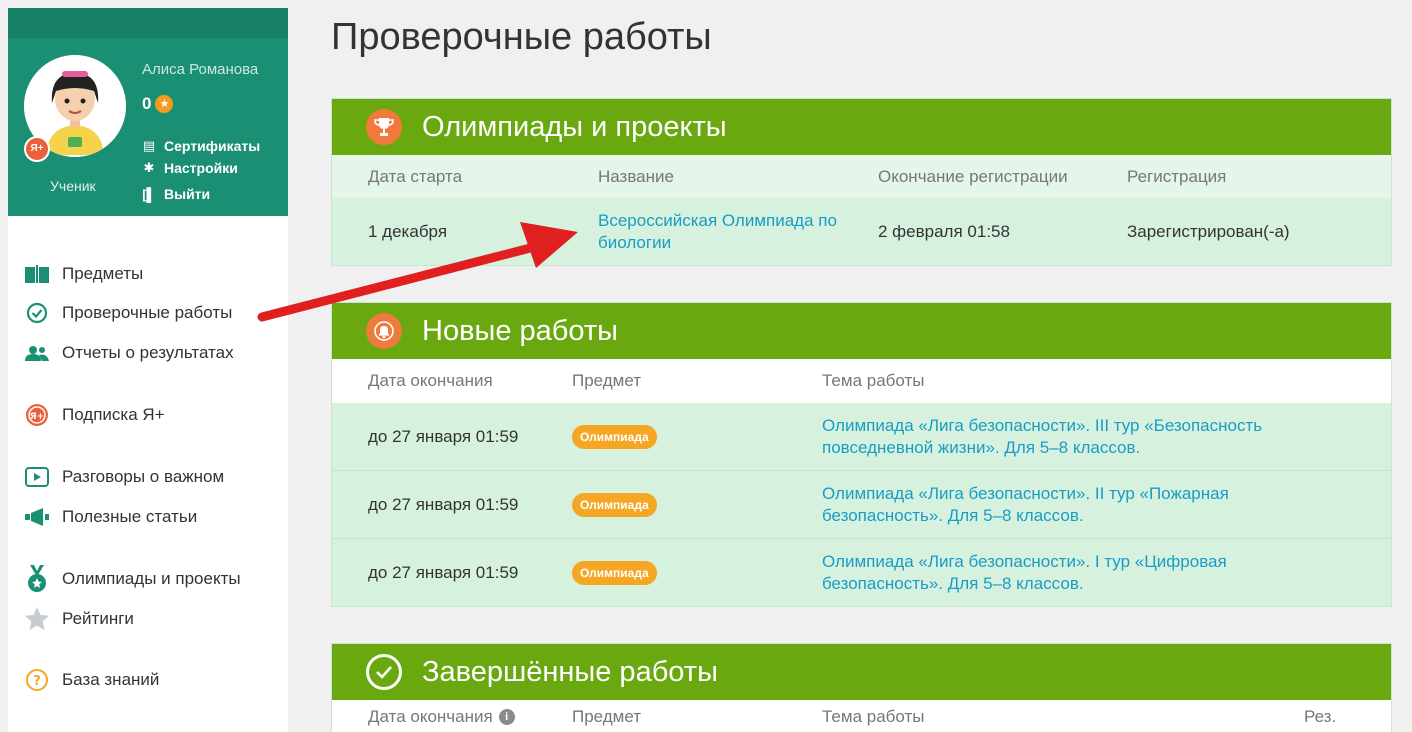 The height and width of the screenshot is (732, 1412). I want to click on completed-title: Завершённые работы, so click(570, 671).